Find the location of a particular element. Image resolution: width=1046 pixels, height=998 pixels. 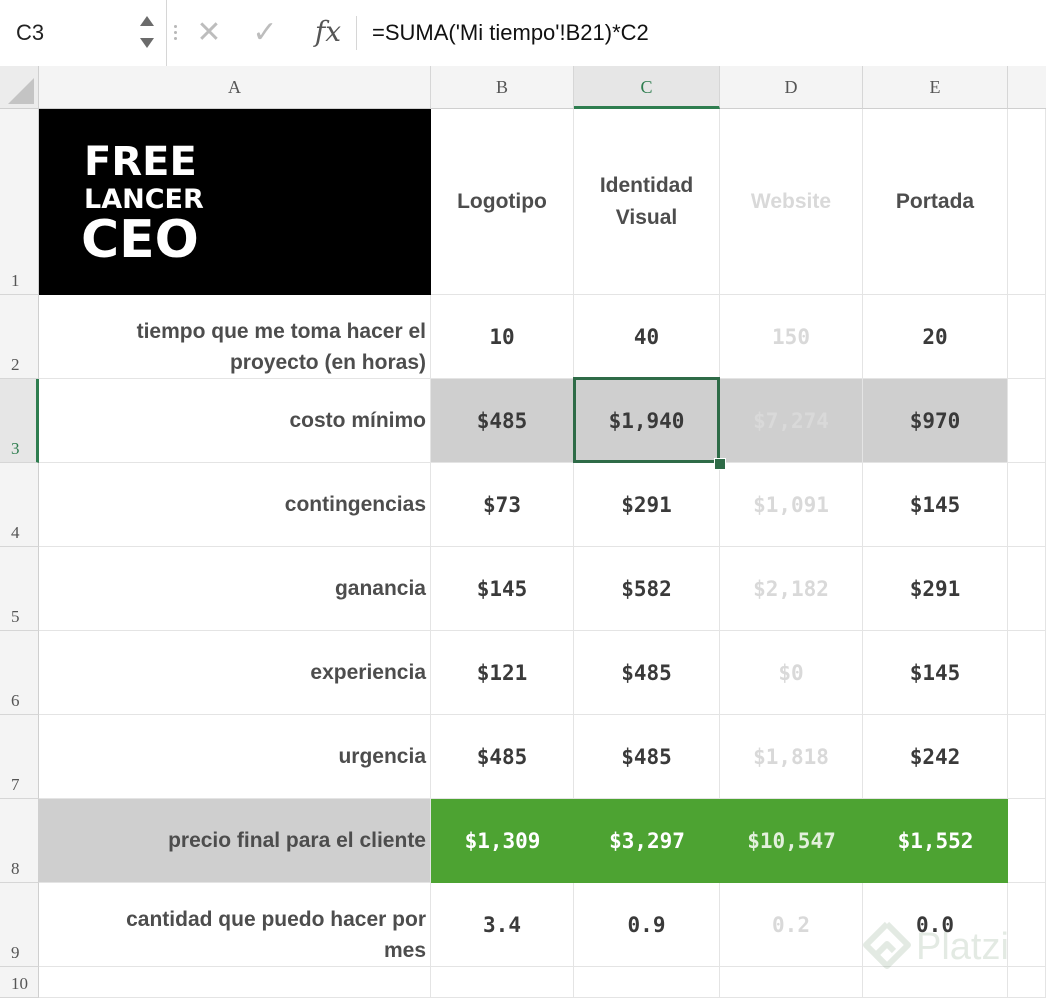

cell-d6: $0 is located at coordinates (791, 673).